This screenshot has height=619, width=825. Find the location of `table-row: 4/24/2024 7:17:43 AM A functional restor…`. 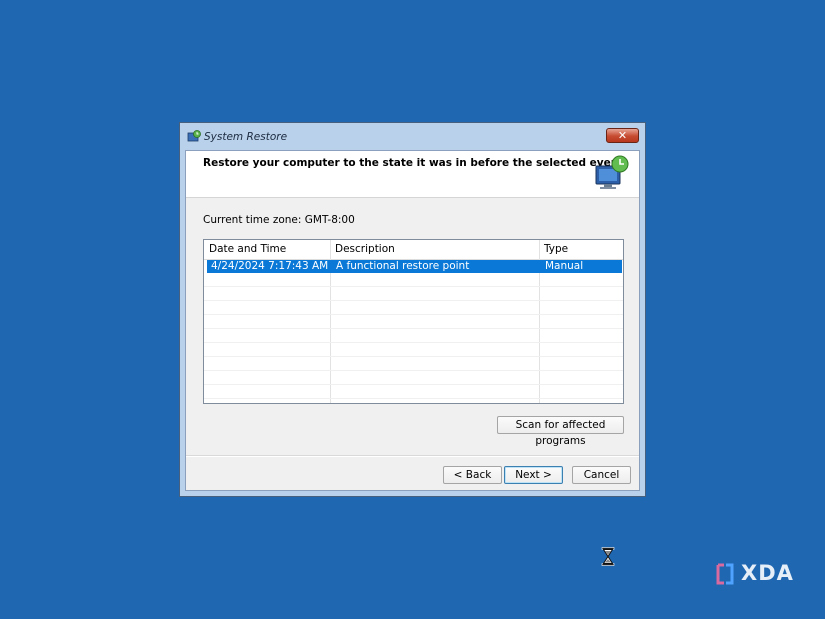

table-row: 4/24/2024 7:17:43 AM A functional restor… is located at coordinates (414, 266).